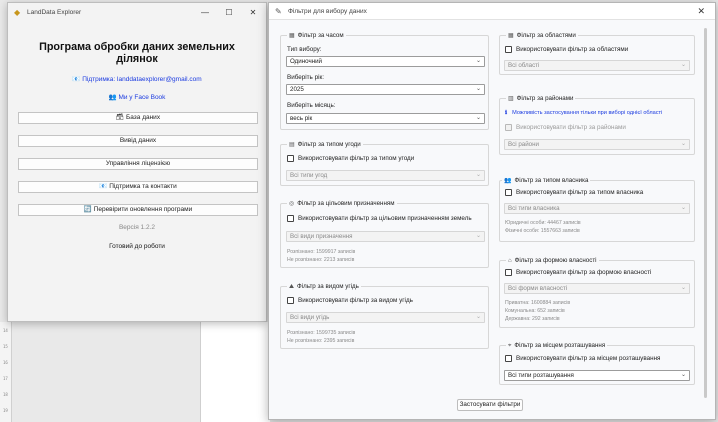  What do you see at coordinates (510, 261) in the screenshot?
I see `house-icon: ⌂` at bounding box center [510, 261].